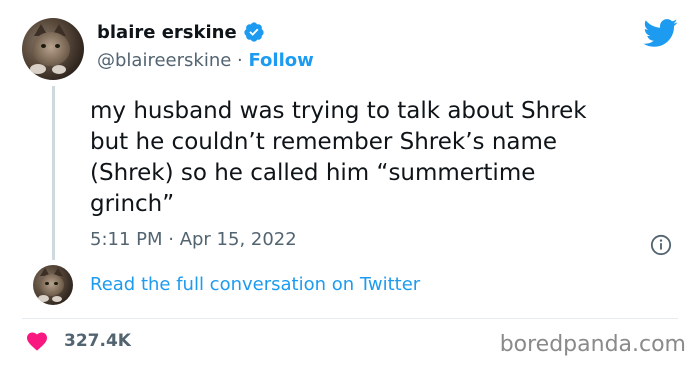 The image size is (700, 369). What do you see at coordinates (254, 32) in the screenshot?
I see `verified-badge-icon` at bounding box center [254, 32].